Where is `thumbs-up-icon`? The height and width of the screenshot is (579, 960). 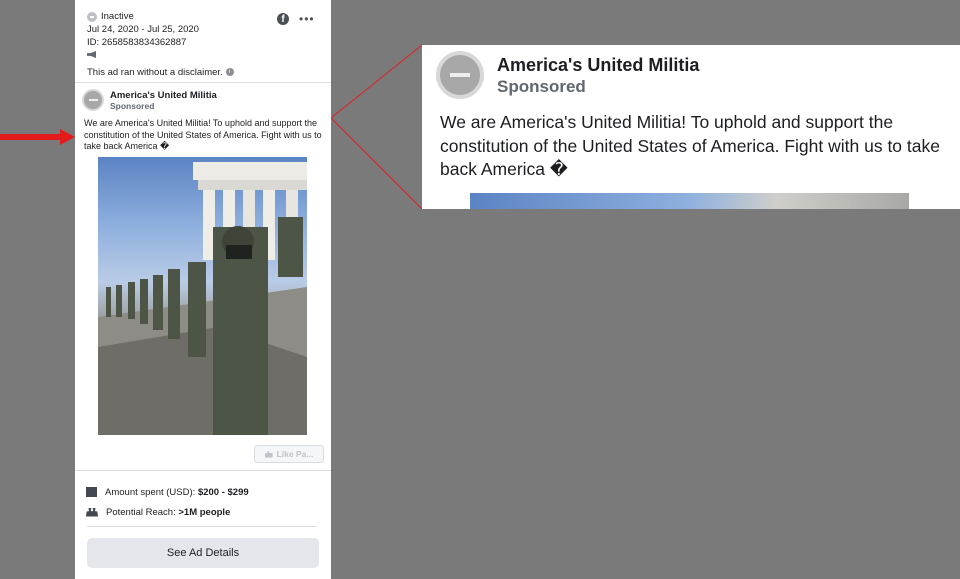 thumbs-up-icon is located at coordinates (268, 454).